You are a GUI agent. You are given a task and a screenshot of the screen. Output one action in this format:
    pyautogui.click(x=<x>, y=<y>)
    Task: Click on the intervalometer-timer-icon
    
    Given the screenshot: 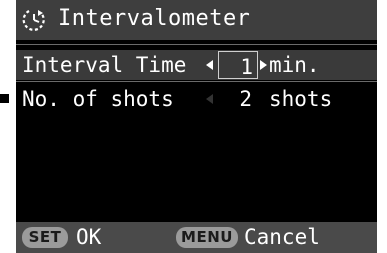 What is the action you would take?
    pyautogui.click(x=34, y=22)
    